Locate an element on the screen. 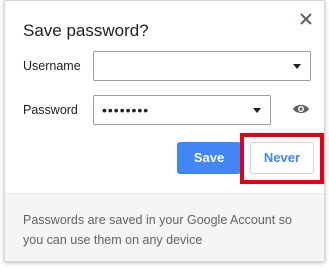  close-icon is located at coordinates (306, 19).